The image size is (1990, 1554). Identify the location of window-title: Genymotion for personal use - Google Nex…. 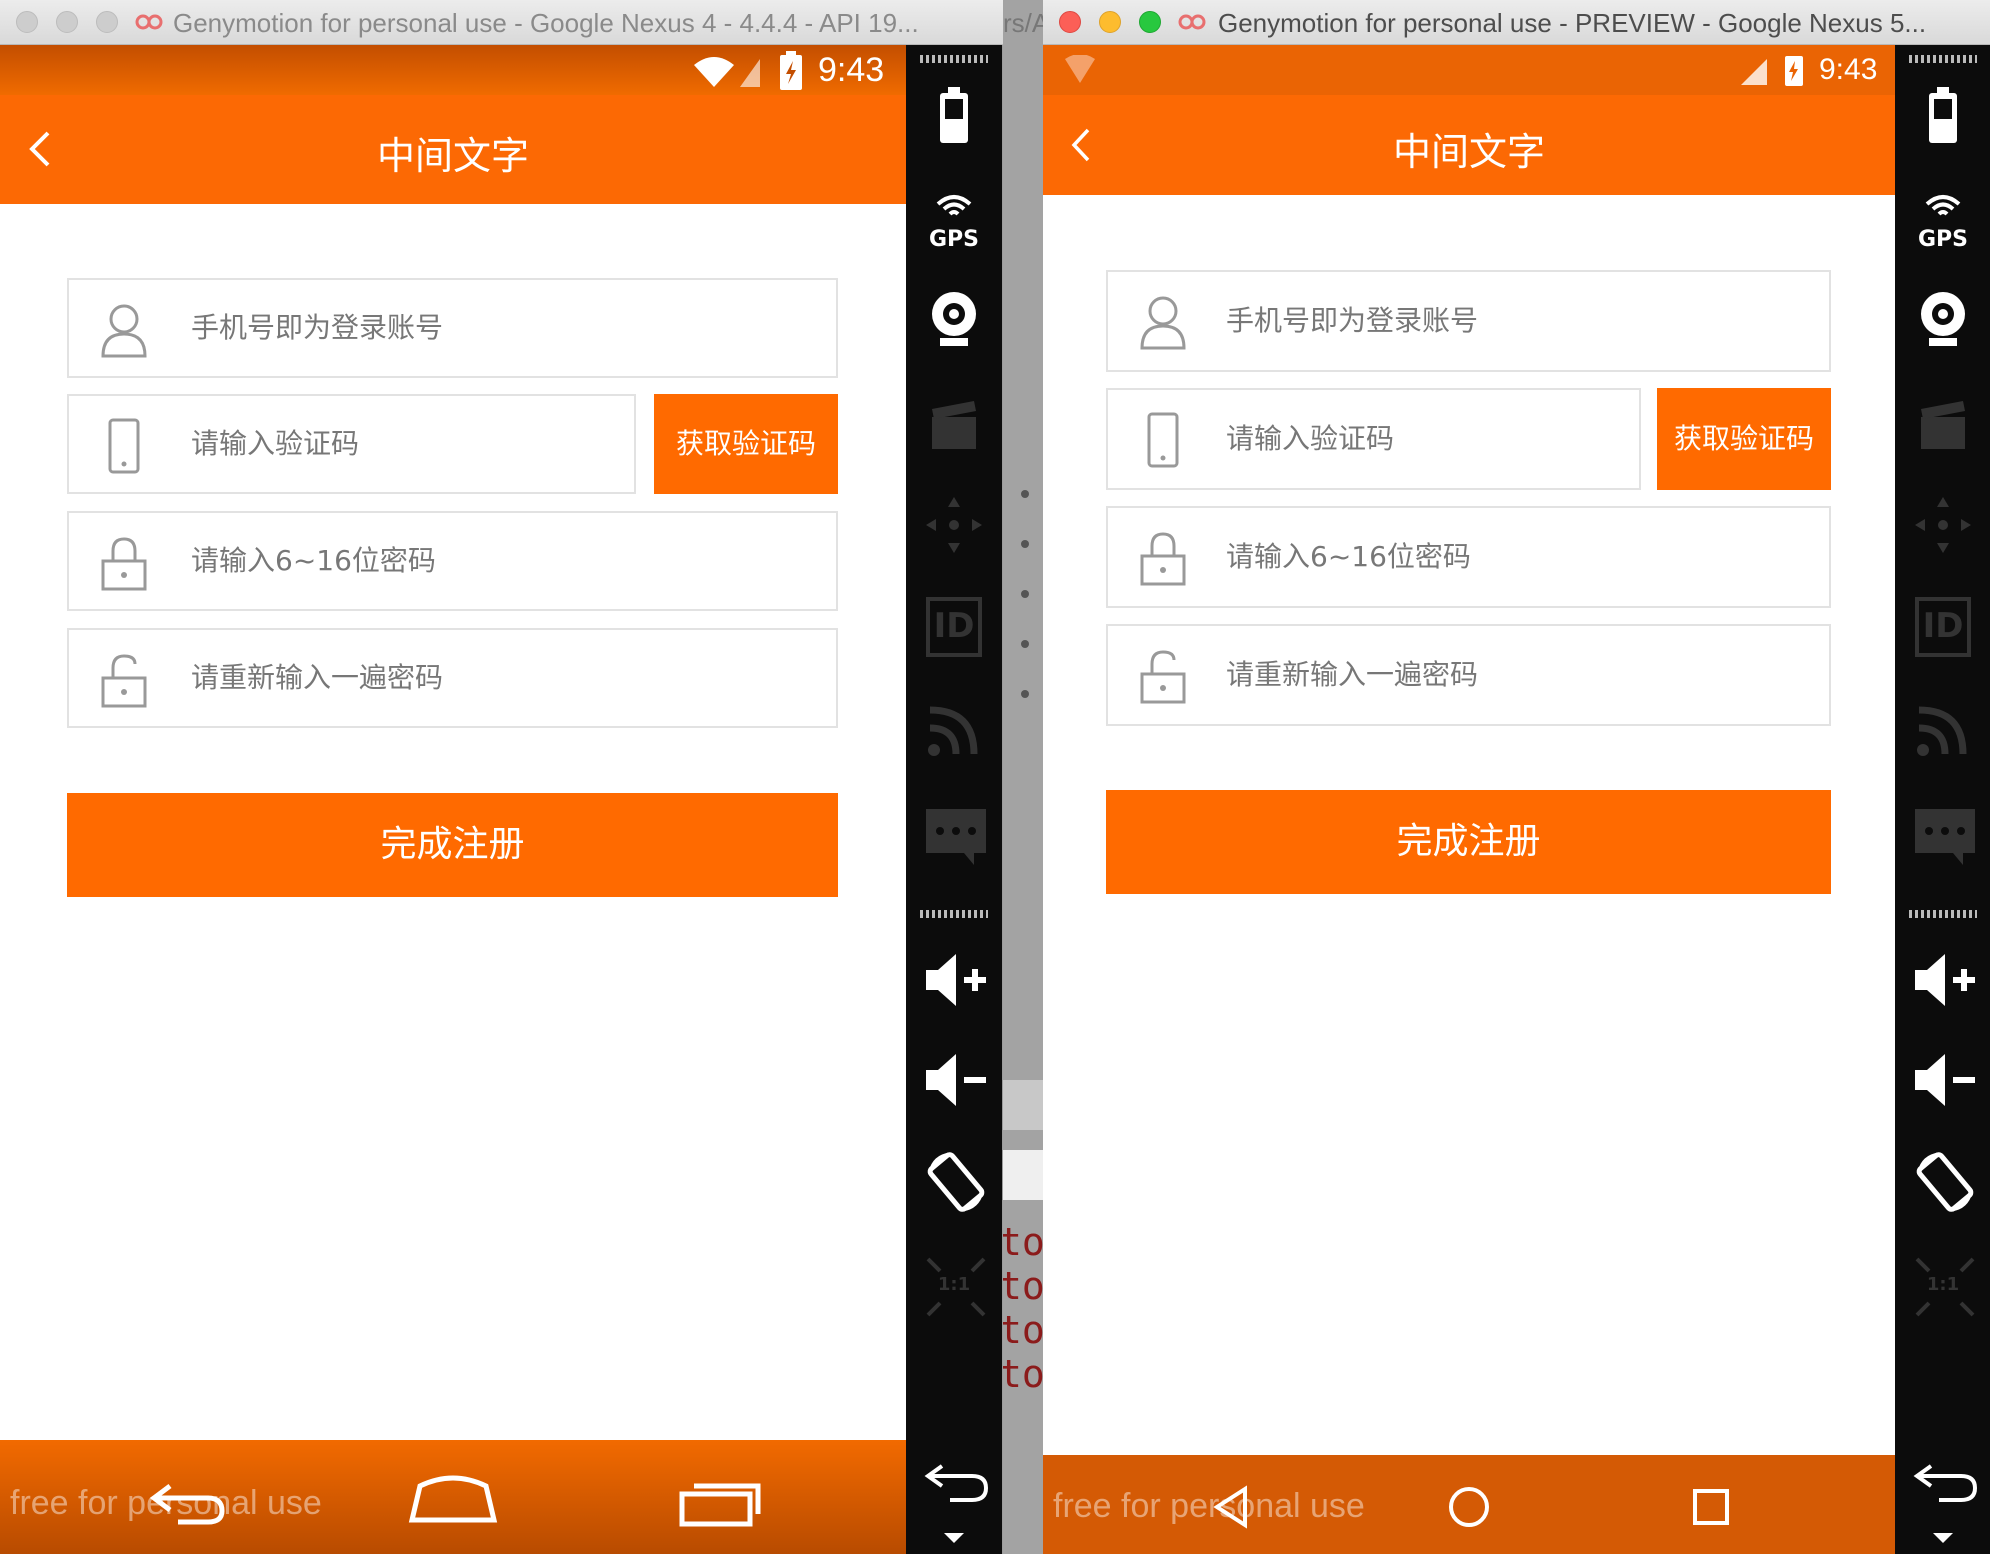
(546, 23).